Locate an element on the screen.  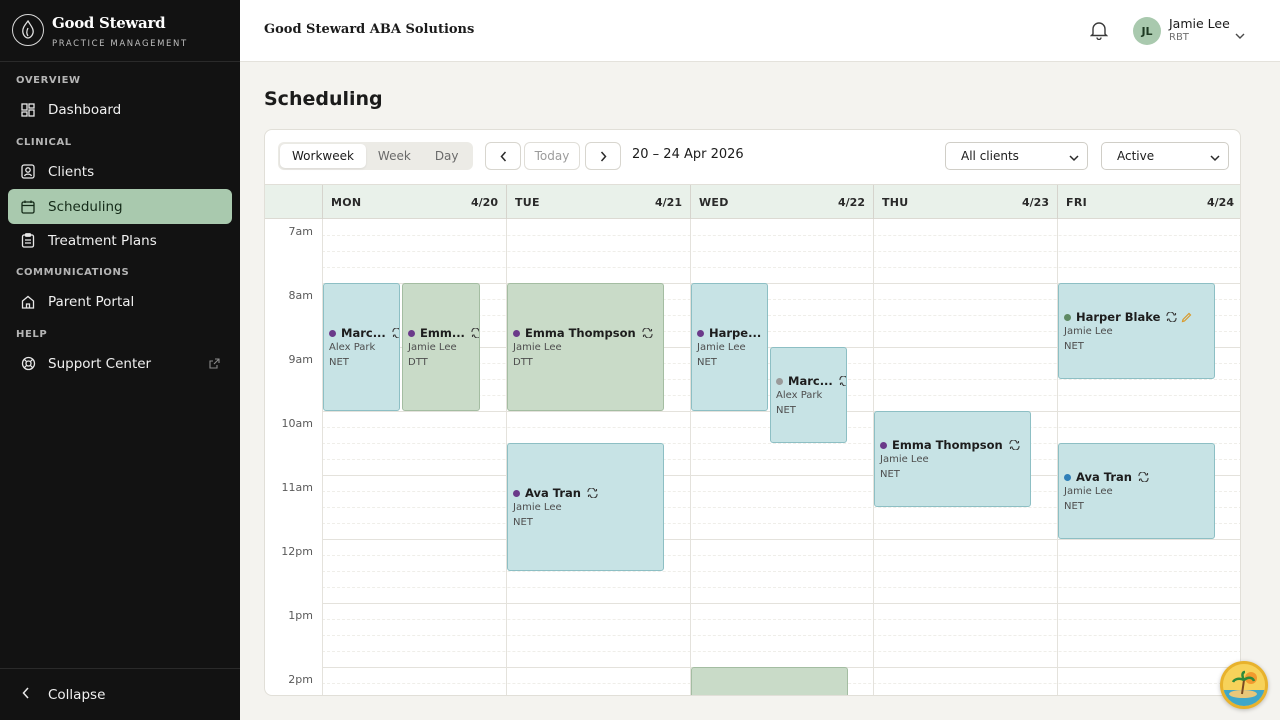
sidebar-item-label: Clients is located at coordinates (71, 171).